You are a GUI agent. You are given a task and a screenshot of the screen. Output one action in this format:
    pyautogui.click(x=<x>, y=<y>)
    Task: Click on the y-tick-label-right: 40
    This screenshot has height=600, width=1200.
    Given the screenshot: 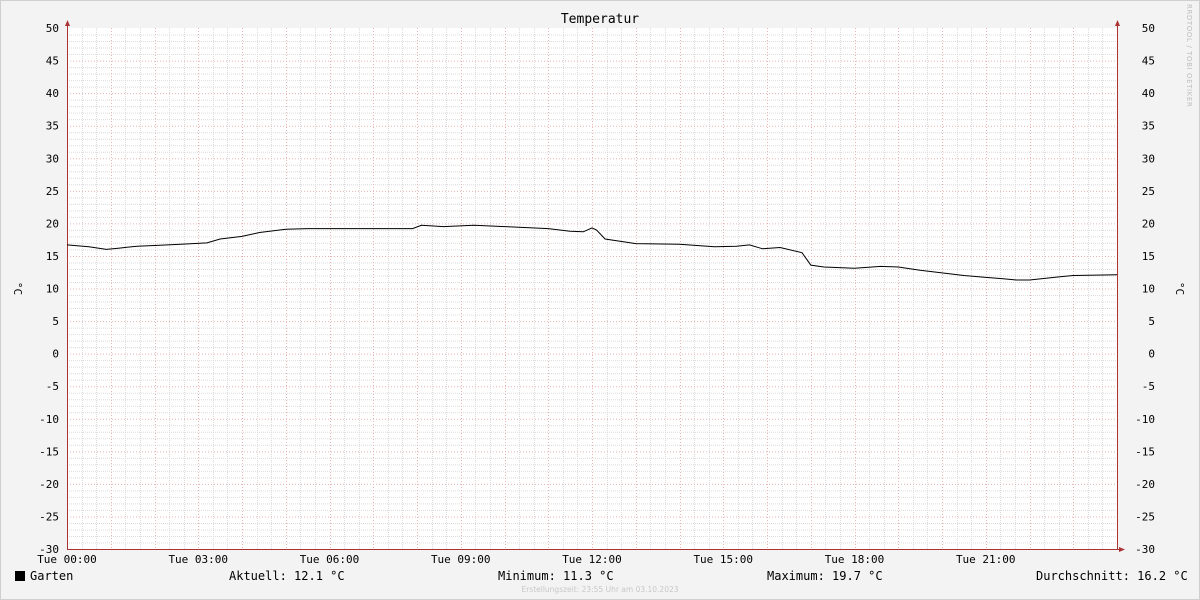 What is the action you would take?
    pyautogui.click(x=1148, y=93)
    